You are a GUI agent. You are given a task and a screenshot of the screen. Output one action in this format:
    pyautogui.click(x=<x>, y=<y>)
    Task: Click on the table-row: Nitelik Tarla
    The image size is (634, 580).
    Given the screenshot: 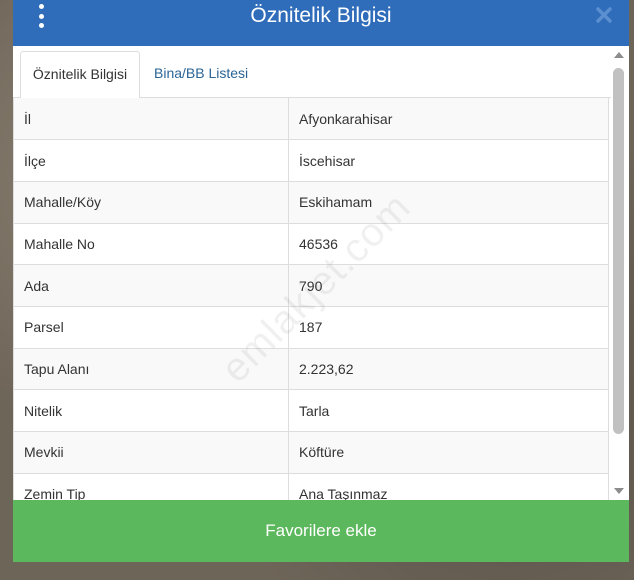 What is the action you would take?
    pyautogui.click(x=311, y=410)
    